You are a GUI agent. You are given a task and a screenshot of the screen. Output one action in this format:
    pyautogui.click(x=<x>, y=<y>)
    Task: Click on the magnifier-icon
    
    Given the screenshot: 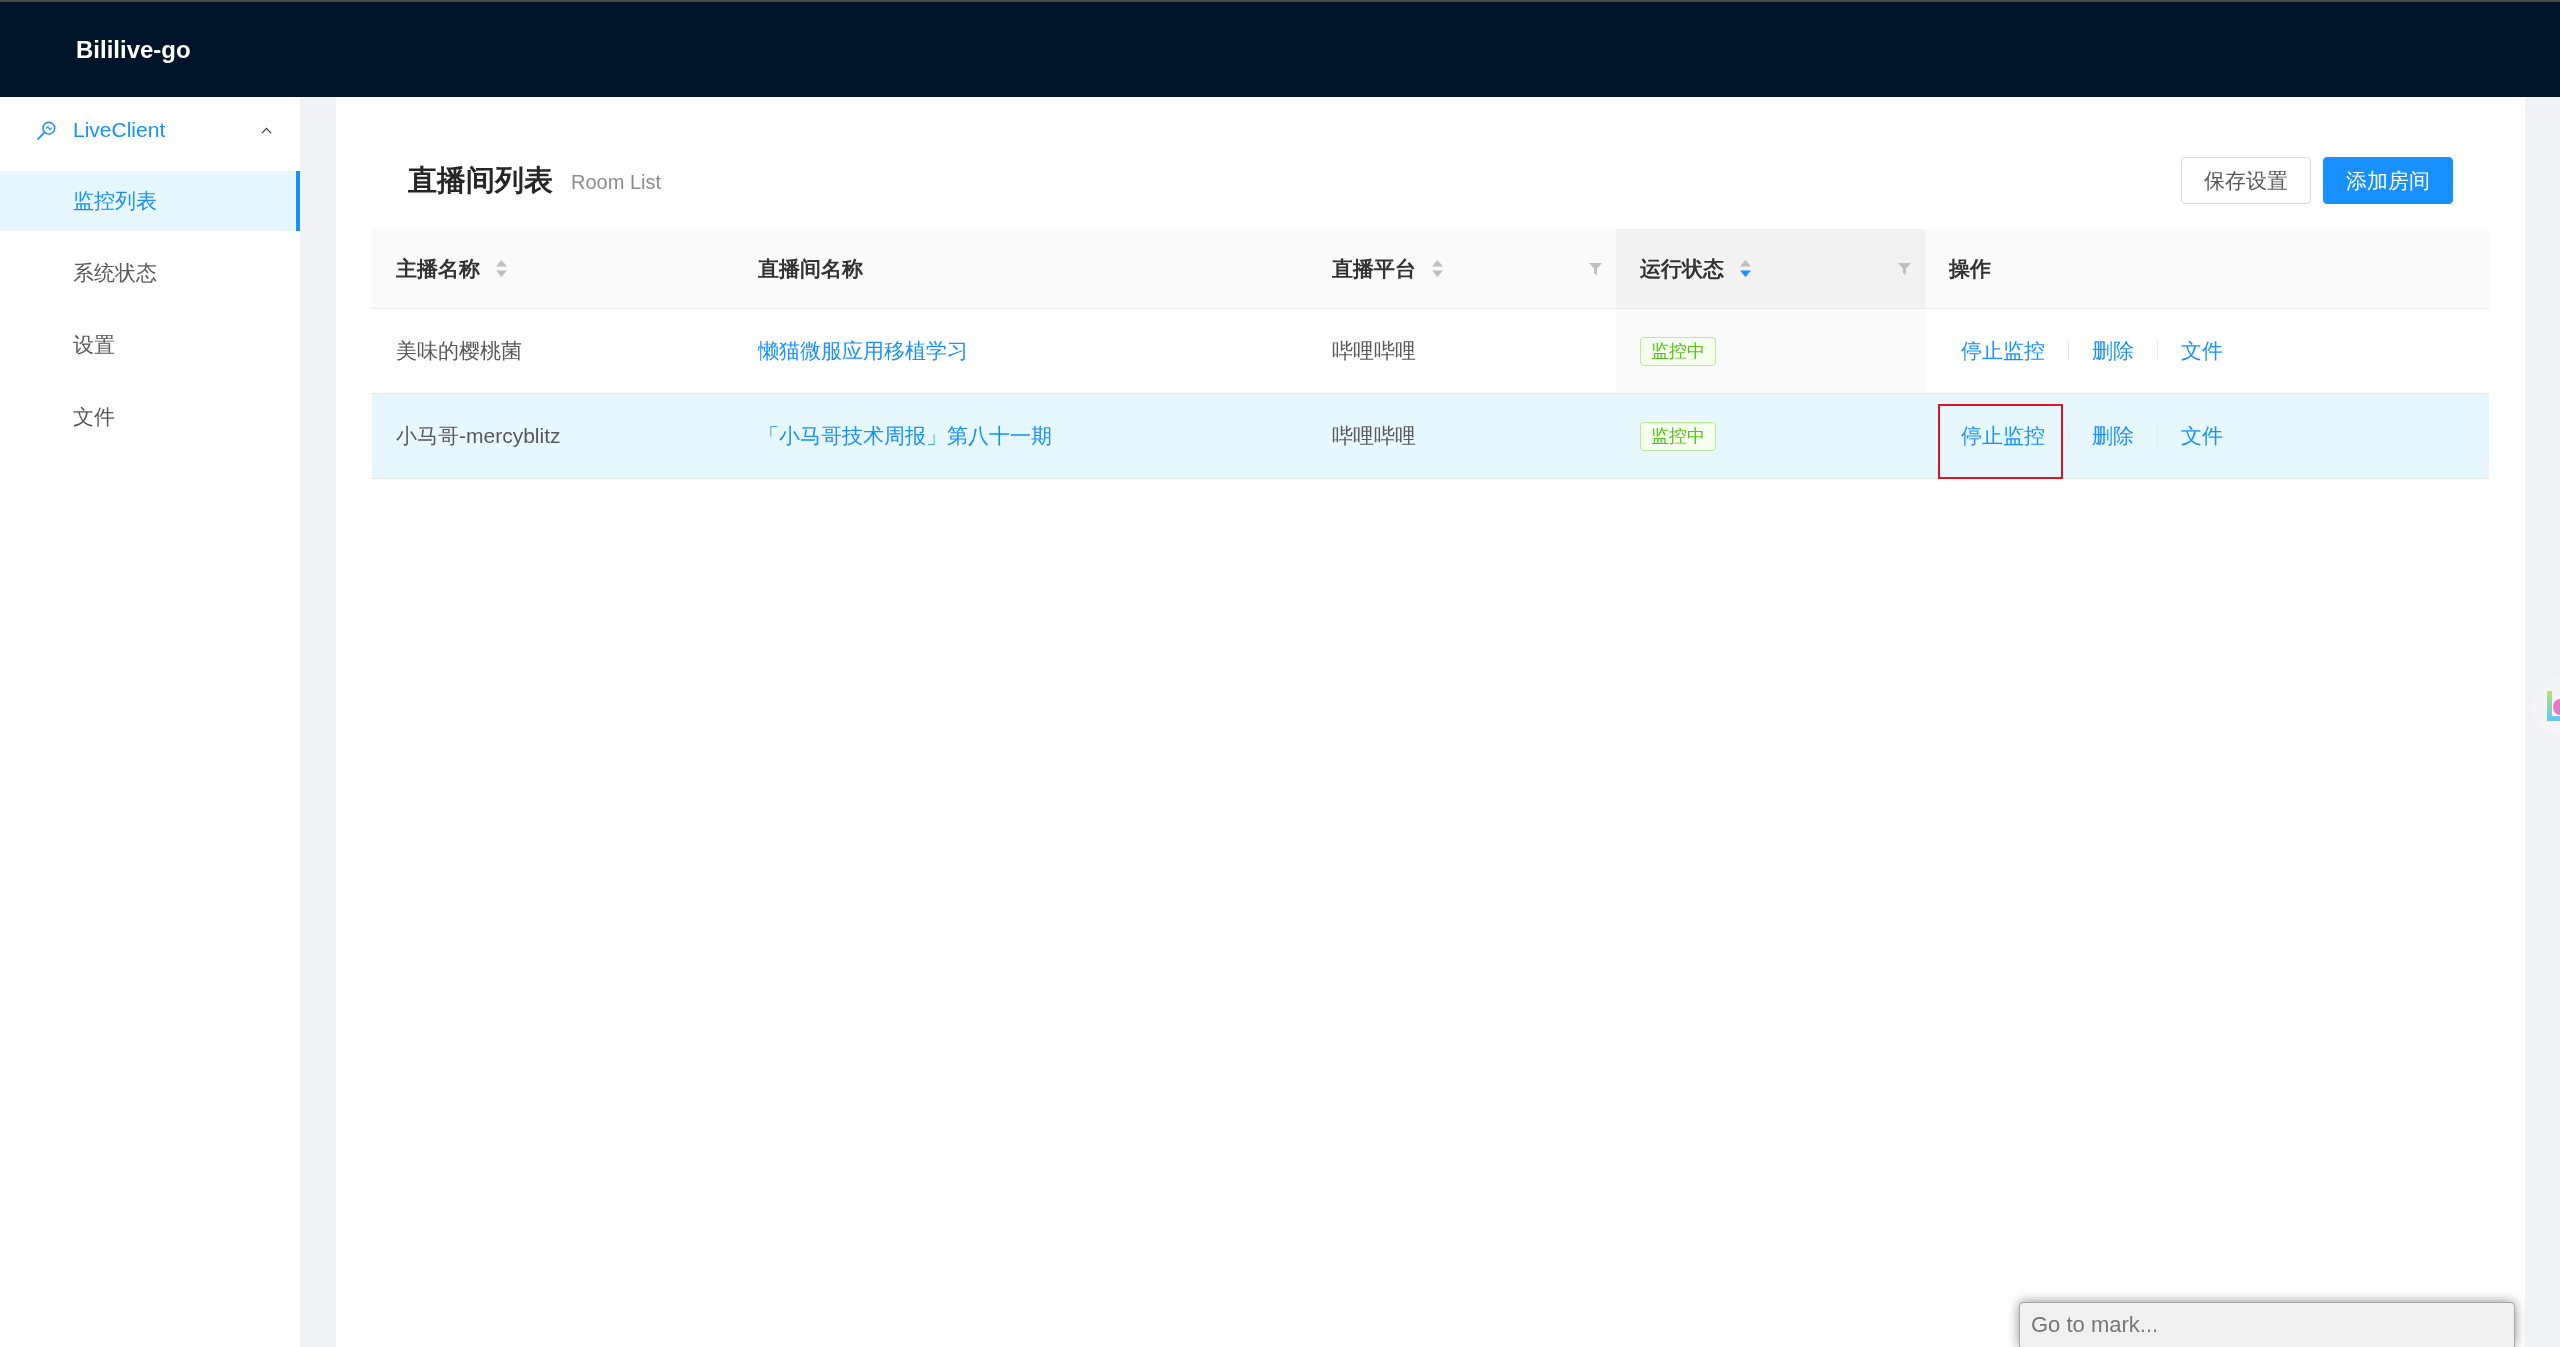 What is the action you would take?
    pyautogui.click(x=46, y=130)
    